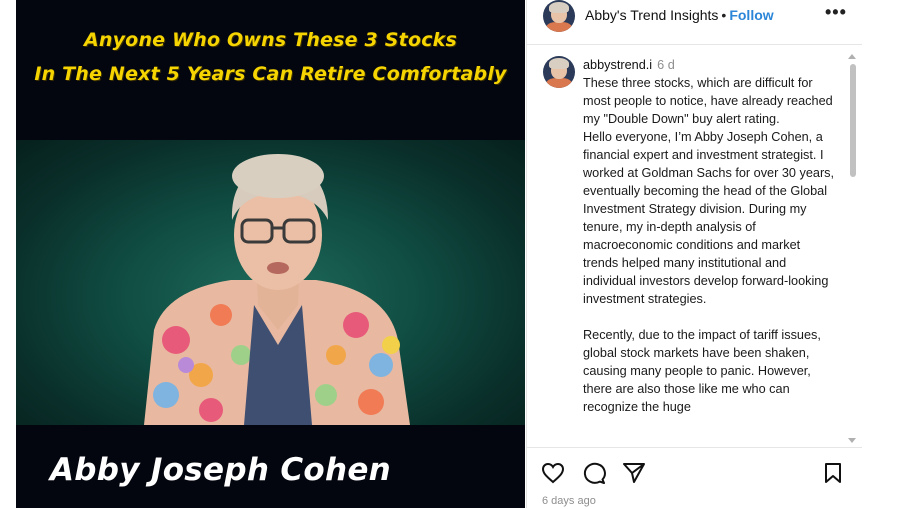  Describe the element at coordinates (852, 248) in the screenshot. I see `caption-scrollbar` at that location.